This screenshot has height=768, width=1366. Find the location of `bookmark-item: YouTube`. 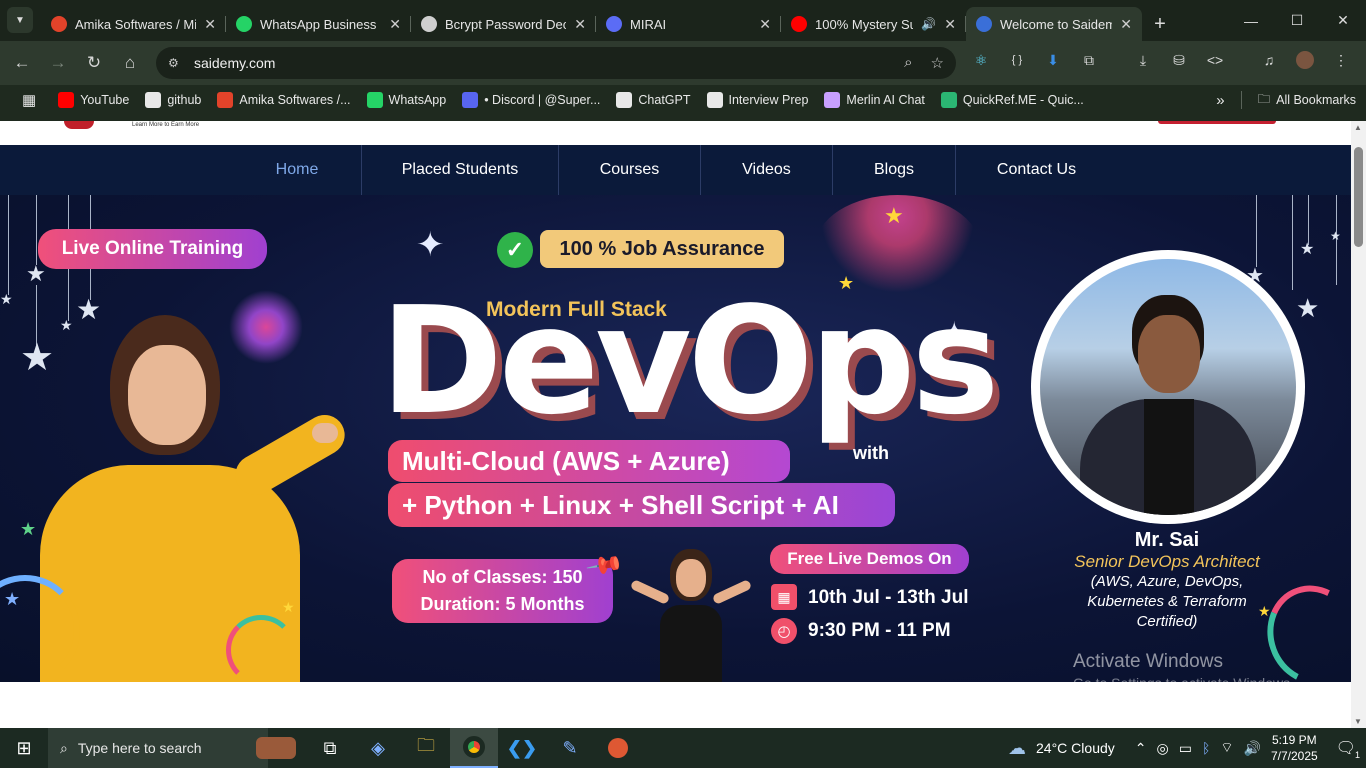

bookmark-item: YouTube is located at coordinates (93, 100).